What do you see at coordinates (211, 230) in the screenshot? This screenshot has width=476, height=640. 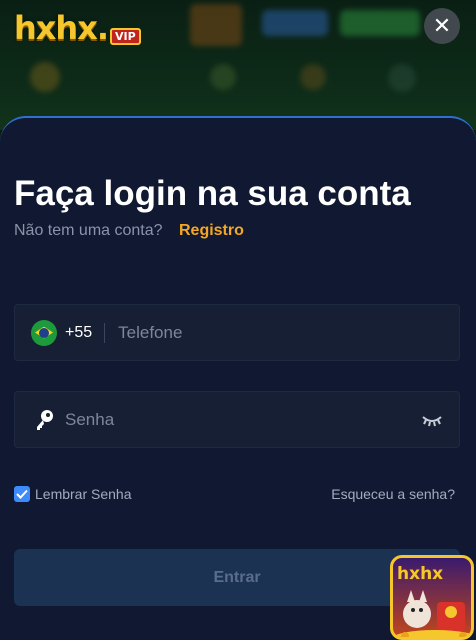 I see `register-link: Registro` at bounding box center [211, 230].